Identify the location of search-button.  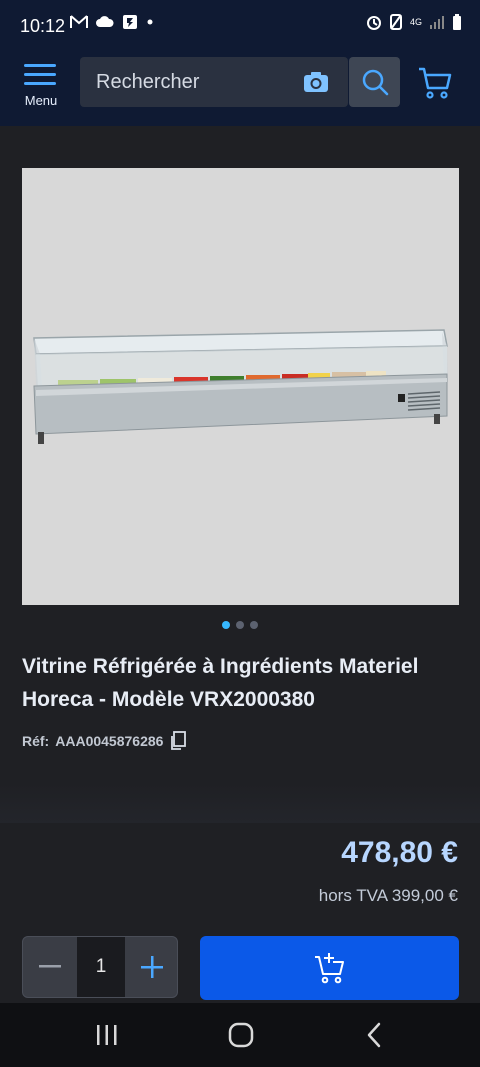
(374, 82).